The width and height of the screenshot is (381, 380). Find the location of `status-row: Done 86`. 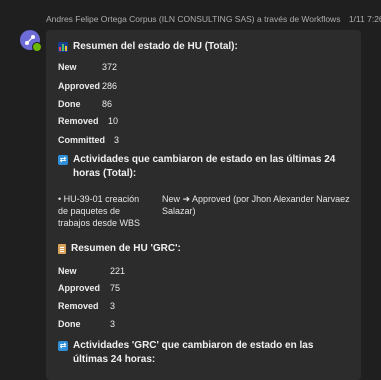

status-row: Done 86 is located at coordinates (85, 104).